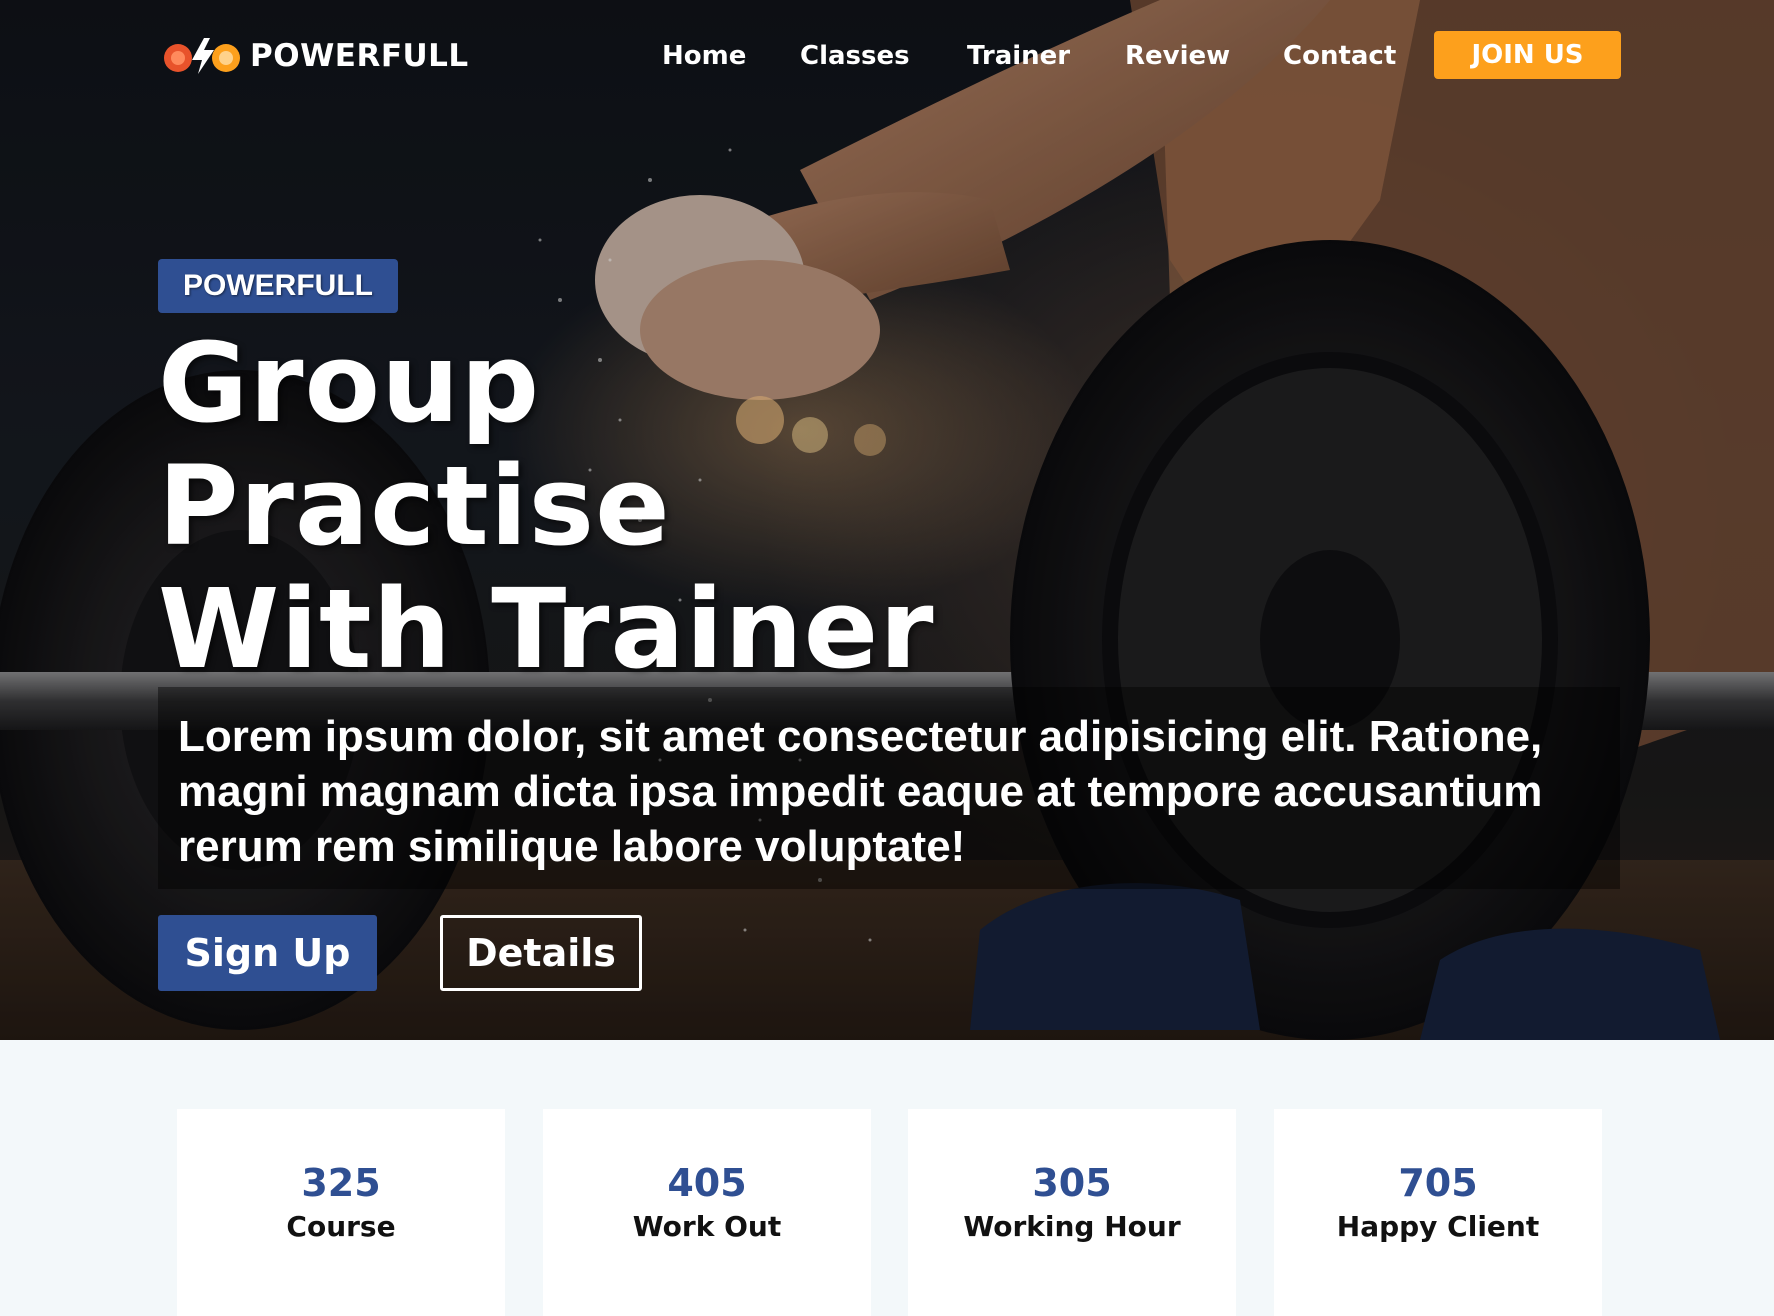  I want to click on headline-line-2: Practise, so click(414, 506).